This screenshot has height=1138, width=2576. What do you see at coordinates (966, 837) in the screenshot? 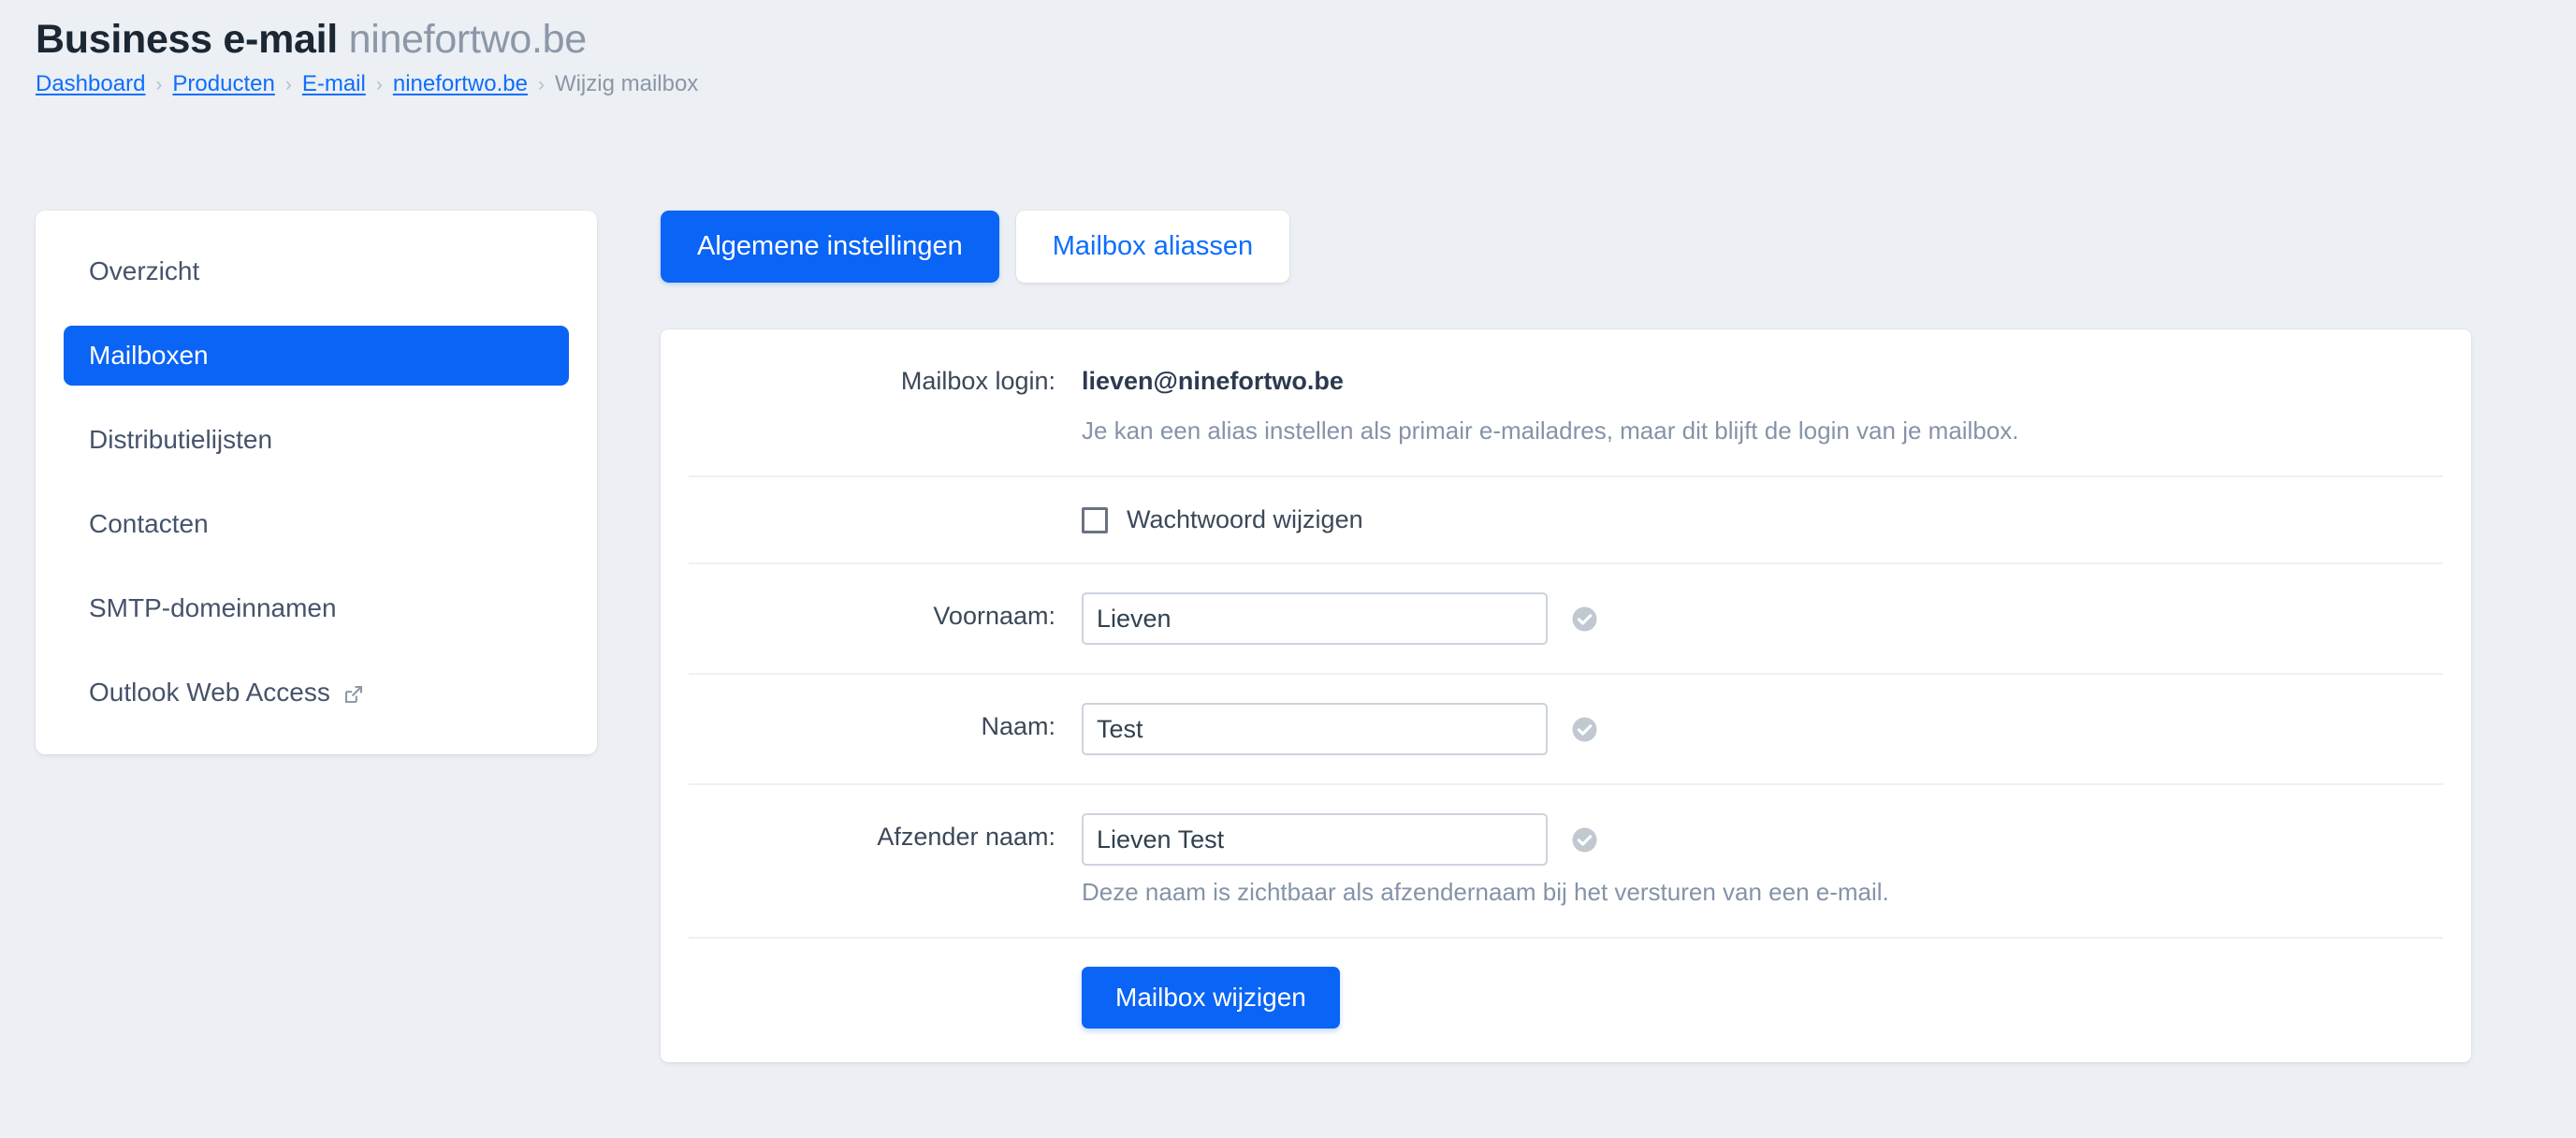
I see `sender-name-label: Afzender naam:` at bounding box center [966, 837].